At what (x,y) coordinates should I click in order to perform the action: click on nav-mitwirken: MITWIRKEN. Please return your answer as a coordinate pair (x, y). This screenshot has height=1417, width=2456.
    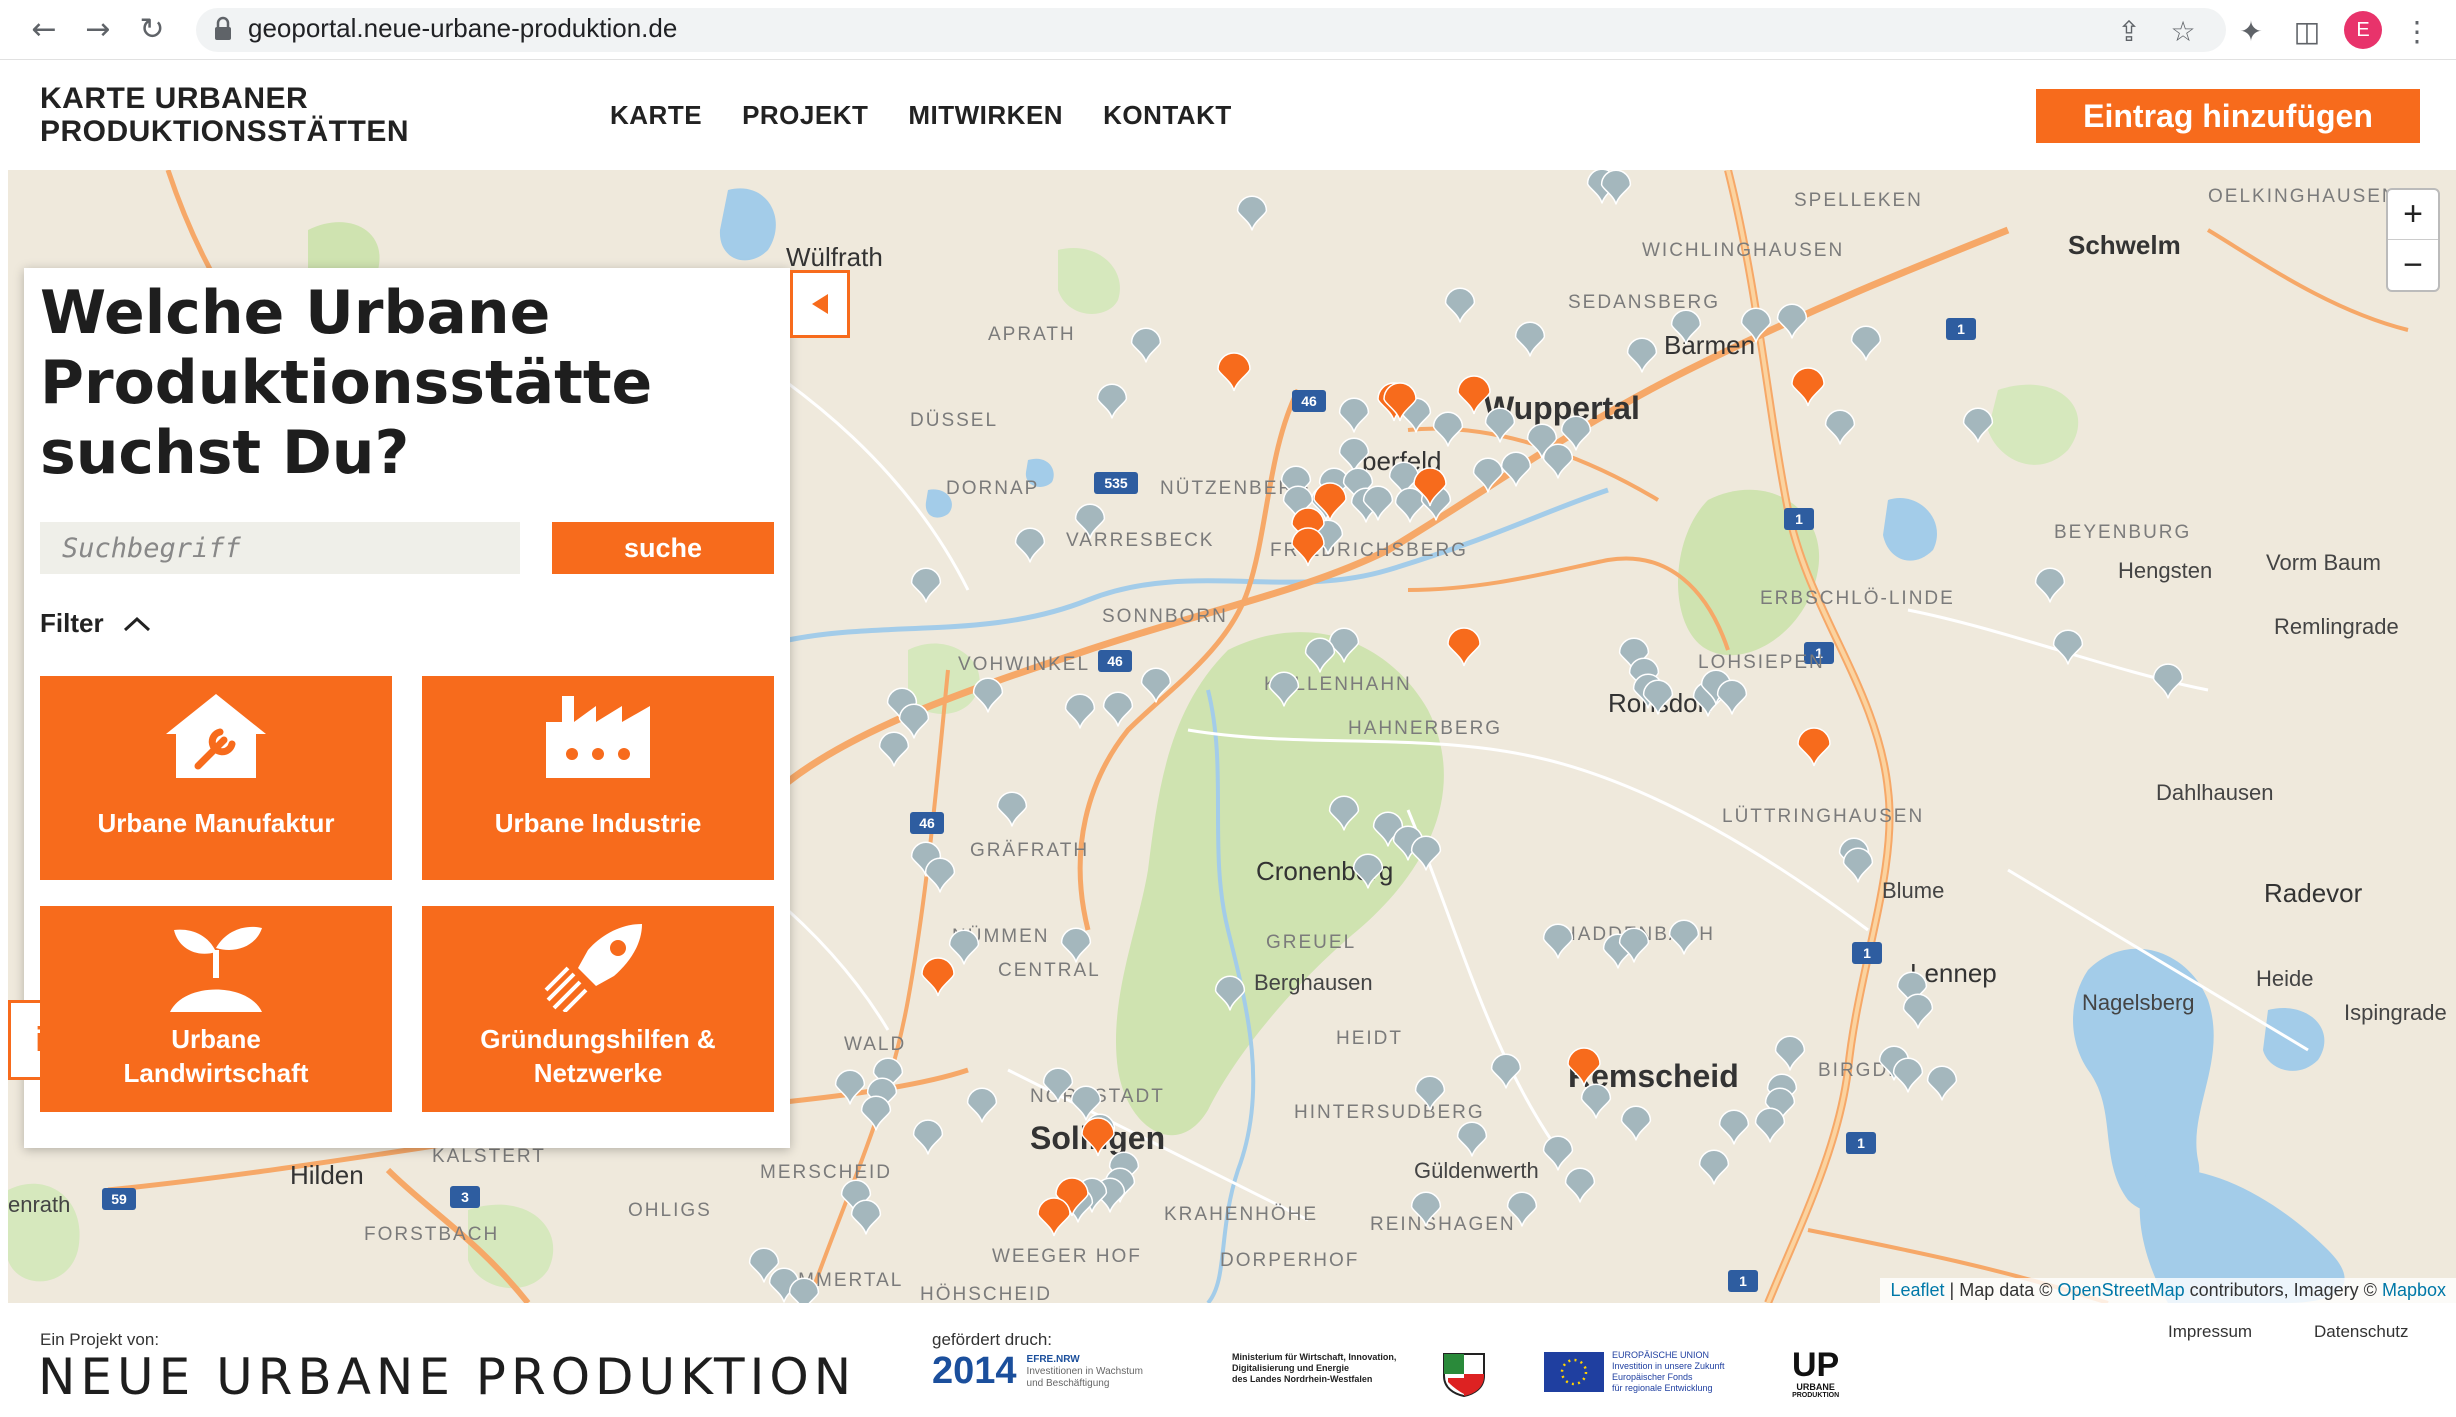
    Looking at the image, I should click on (985, 115).